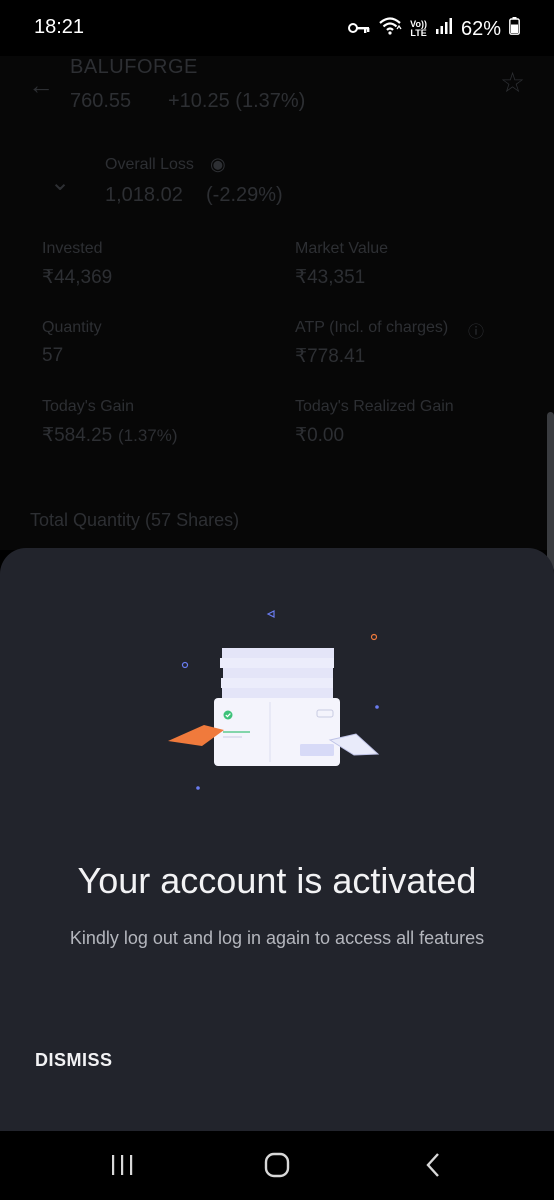  I want to click on battery-icon, so click(514, 29).